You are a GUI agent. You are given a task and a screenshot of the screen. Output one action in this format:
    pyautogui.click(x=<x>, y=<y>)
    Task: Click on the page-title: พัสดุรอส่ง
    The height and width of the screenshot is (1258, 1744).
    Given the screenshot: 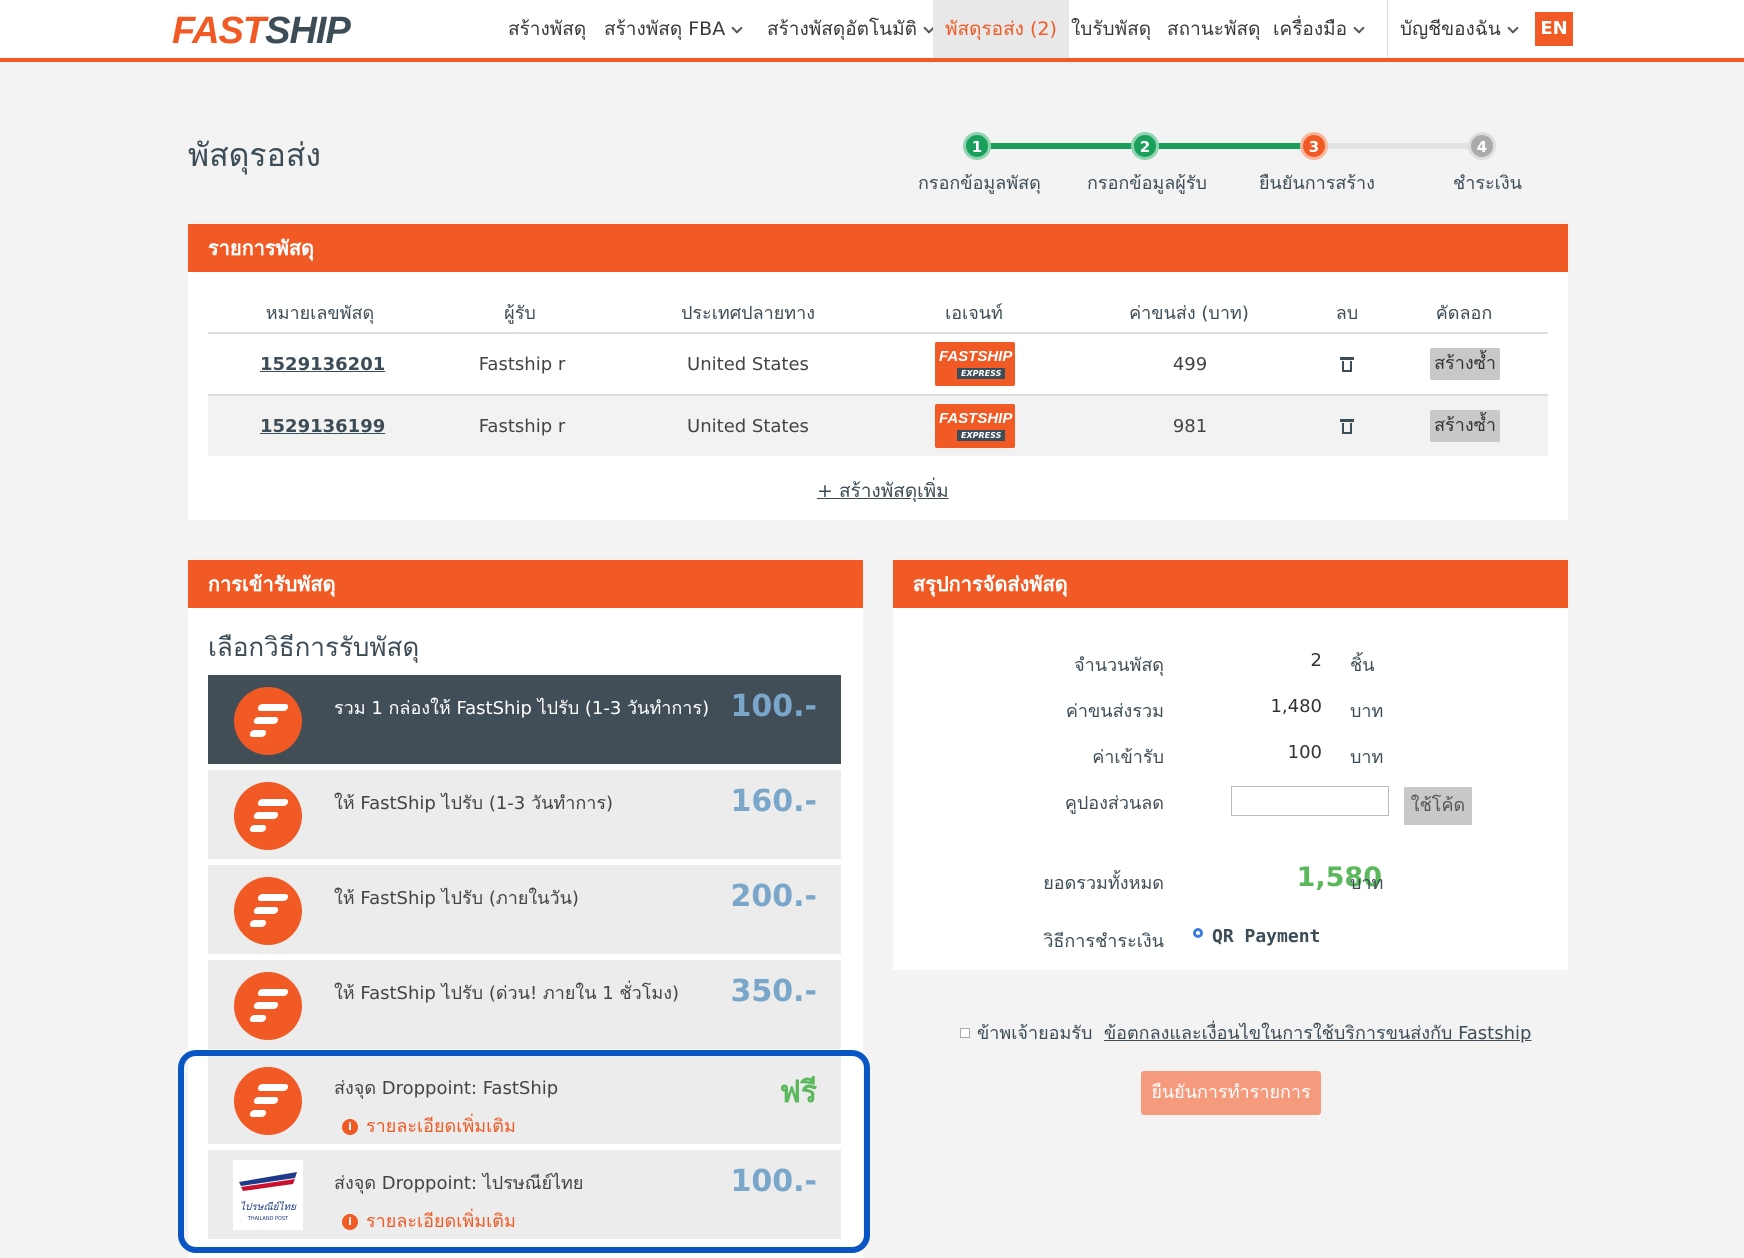 What is the action you would take?
    pyautogui.click(x=254, y=155)
    